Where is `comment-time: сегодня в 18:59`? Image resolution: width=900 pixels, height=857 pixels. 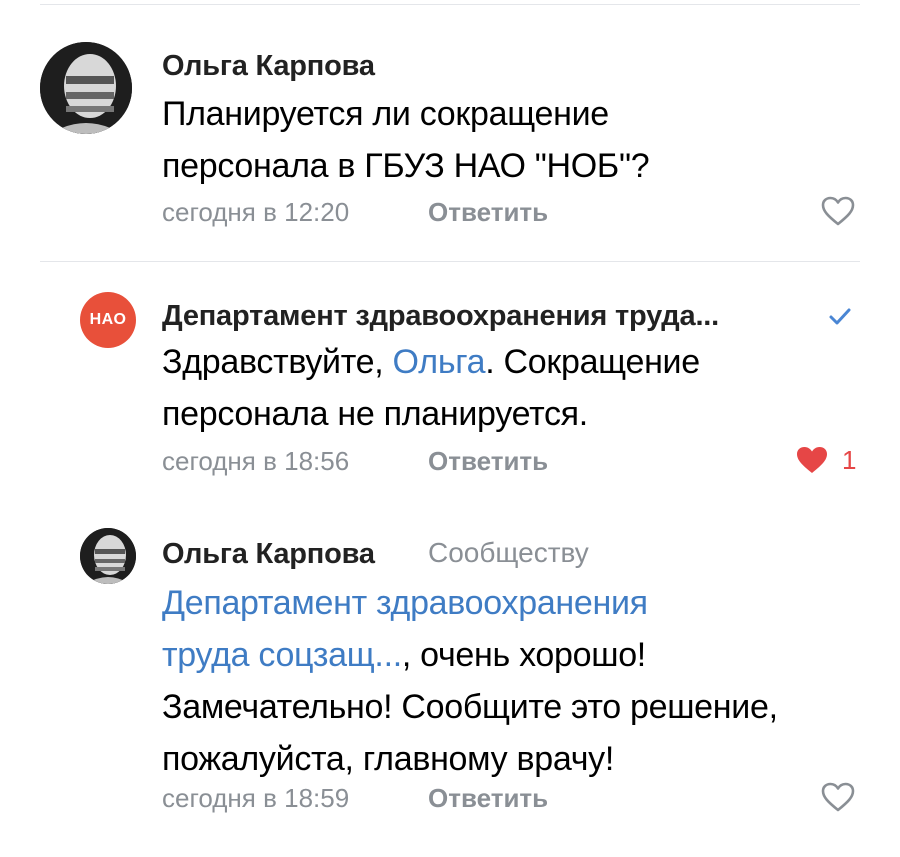
comment-time: сегодня в 18:59 is located at coordinates (256, 798).